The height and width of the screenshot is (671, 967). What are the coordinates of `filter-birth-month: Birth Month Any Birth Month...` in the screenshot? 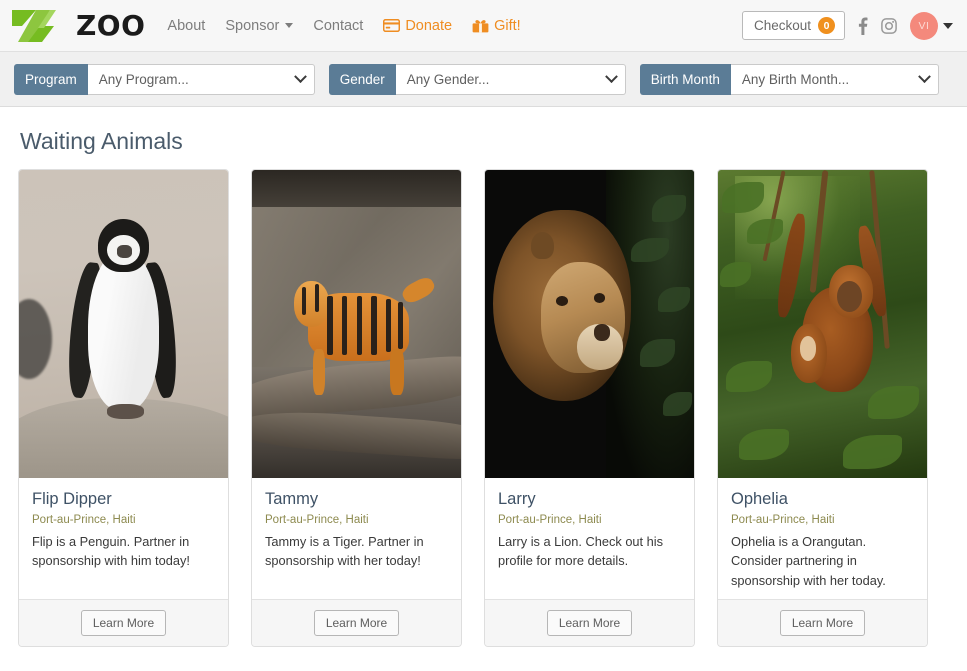 It's located at (789, 79).